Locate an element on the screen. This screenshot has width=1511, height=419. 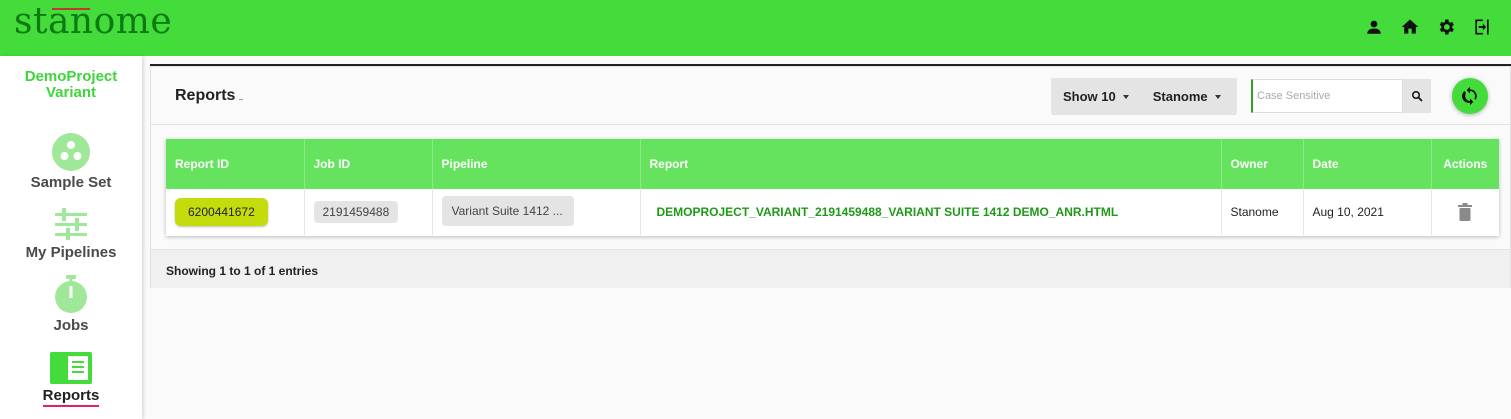
refresh-button is located at coordinates (1470, 96).